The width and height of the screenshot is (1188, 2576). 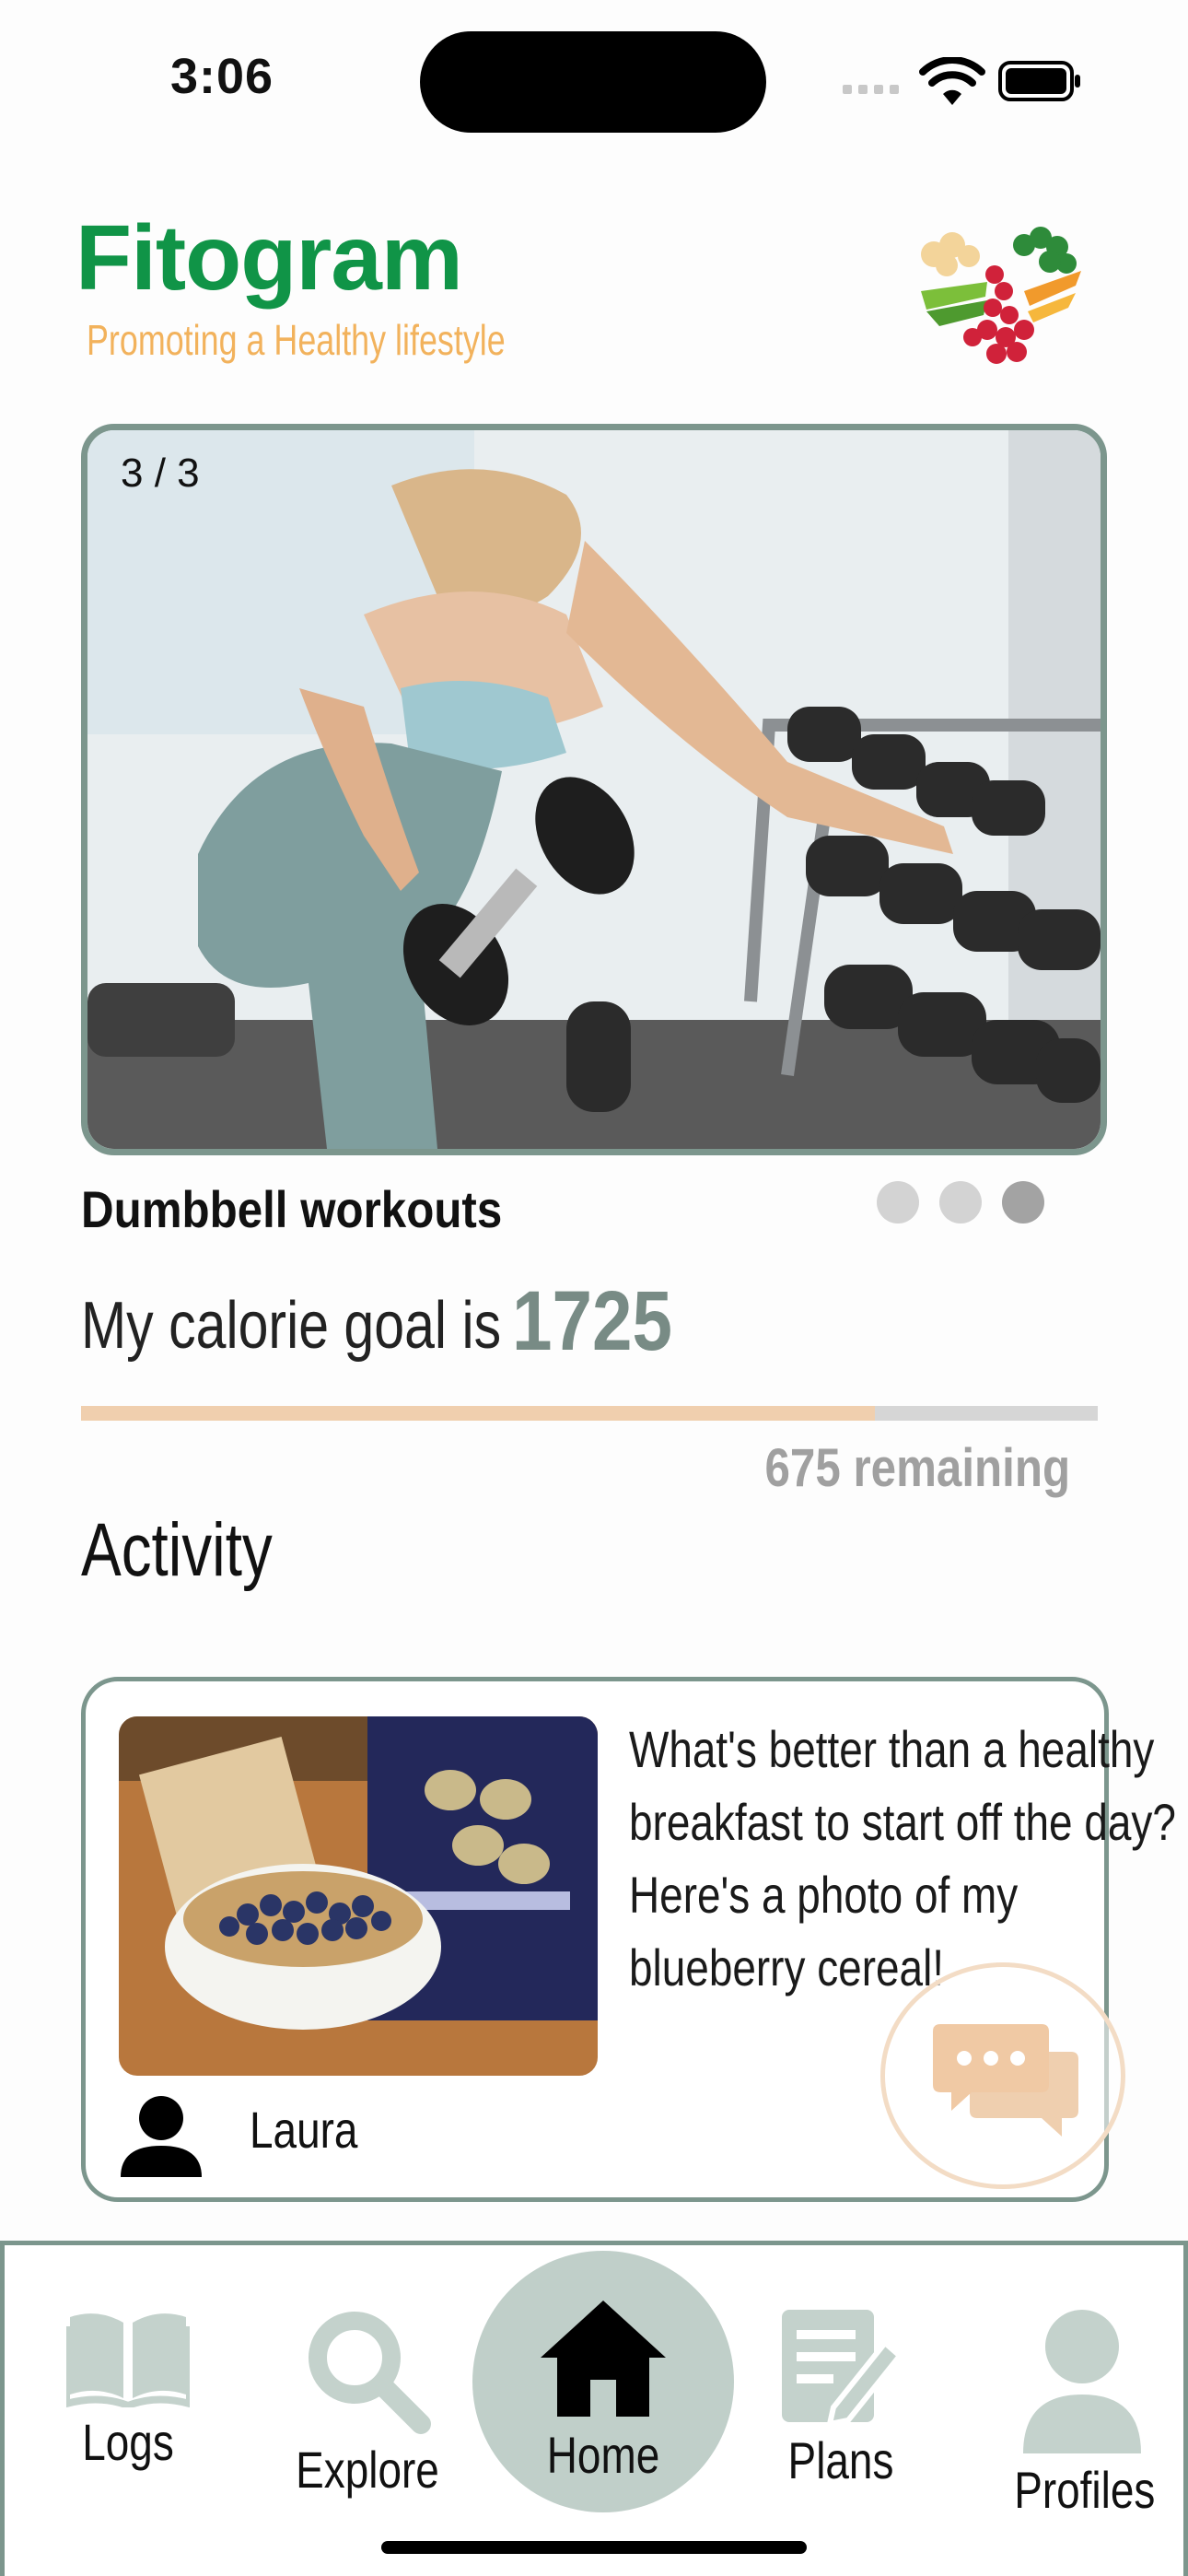 What do you see at coordinates (1082, 2381) in the screenshot?
I see `profile-icon` at bounding box center [1082, 2381].